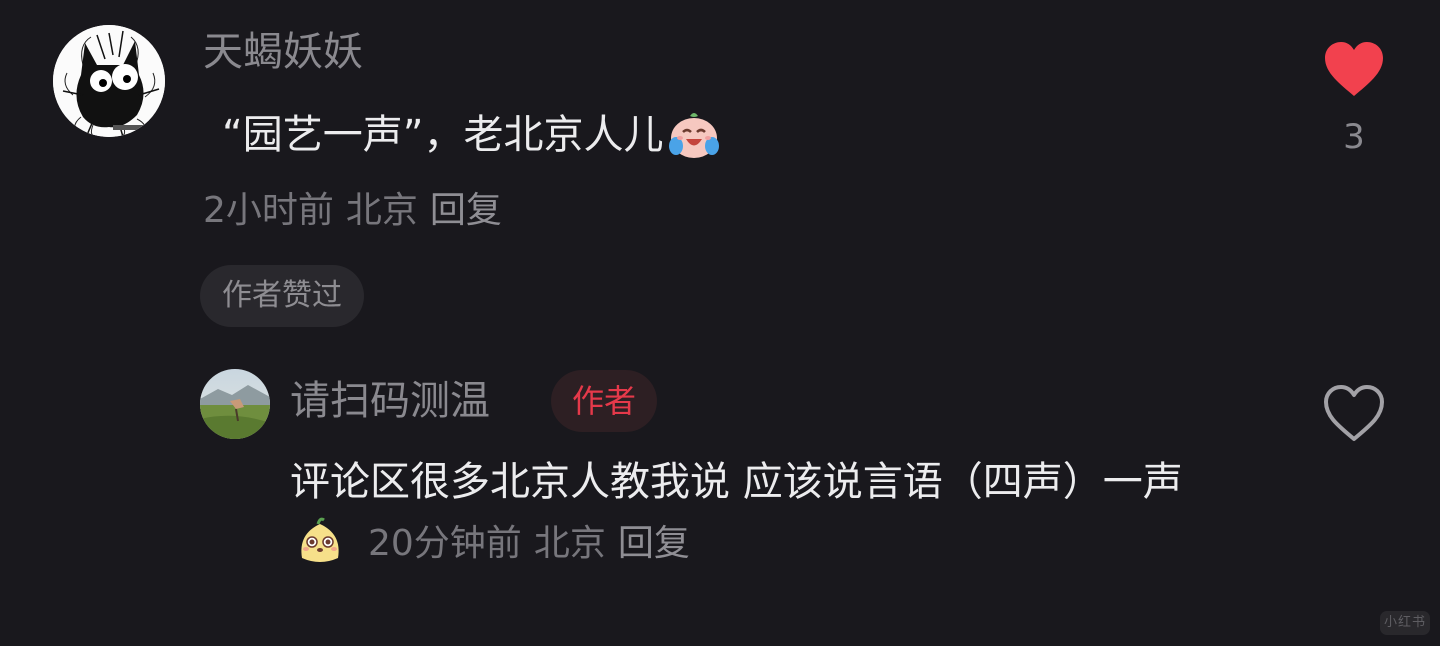  I want to click on main-comment-location: 北京, so click(381, 210).